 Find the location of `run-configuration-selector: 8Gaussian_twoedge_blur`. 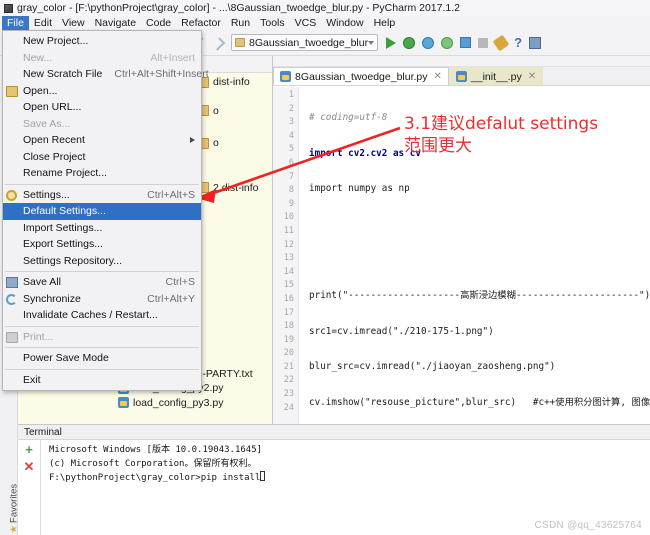

run-configuration-selector: 8Gaussian_twoedge_blur is located at coordinates (305, 42).